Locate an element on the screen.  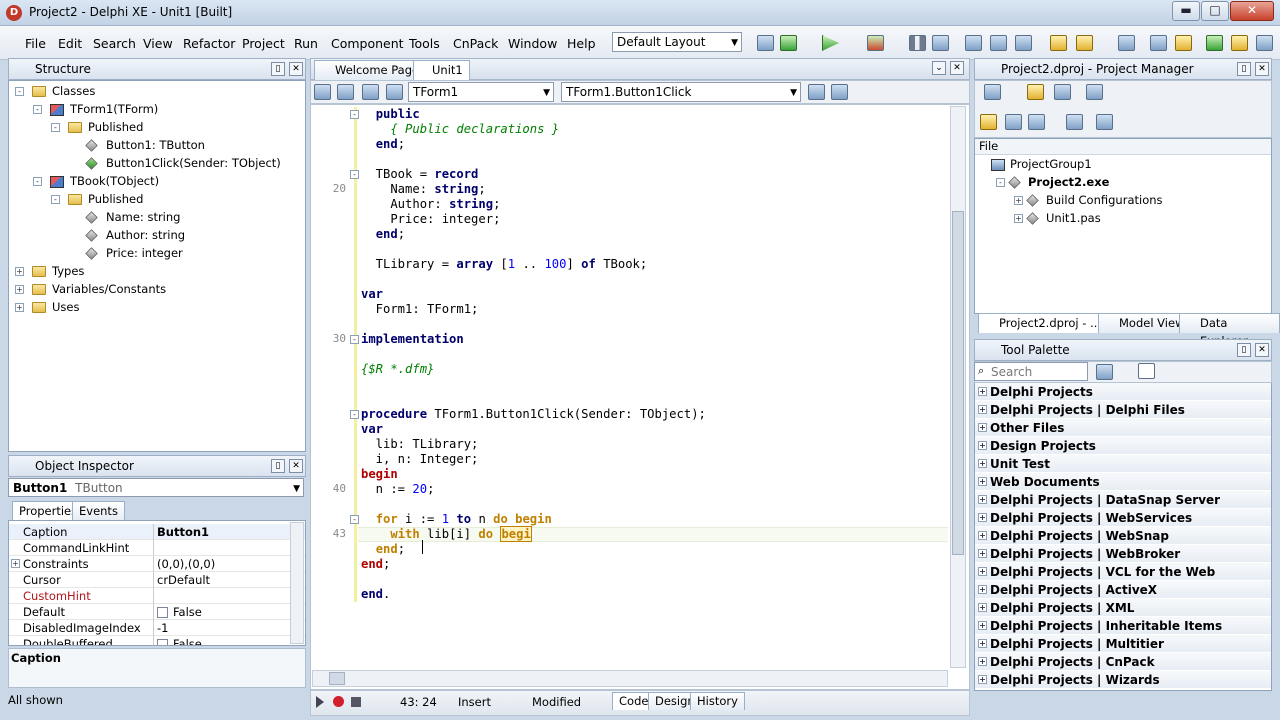
menu-tools: Tools is located at coordinates (424, 43).